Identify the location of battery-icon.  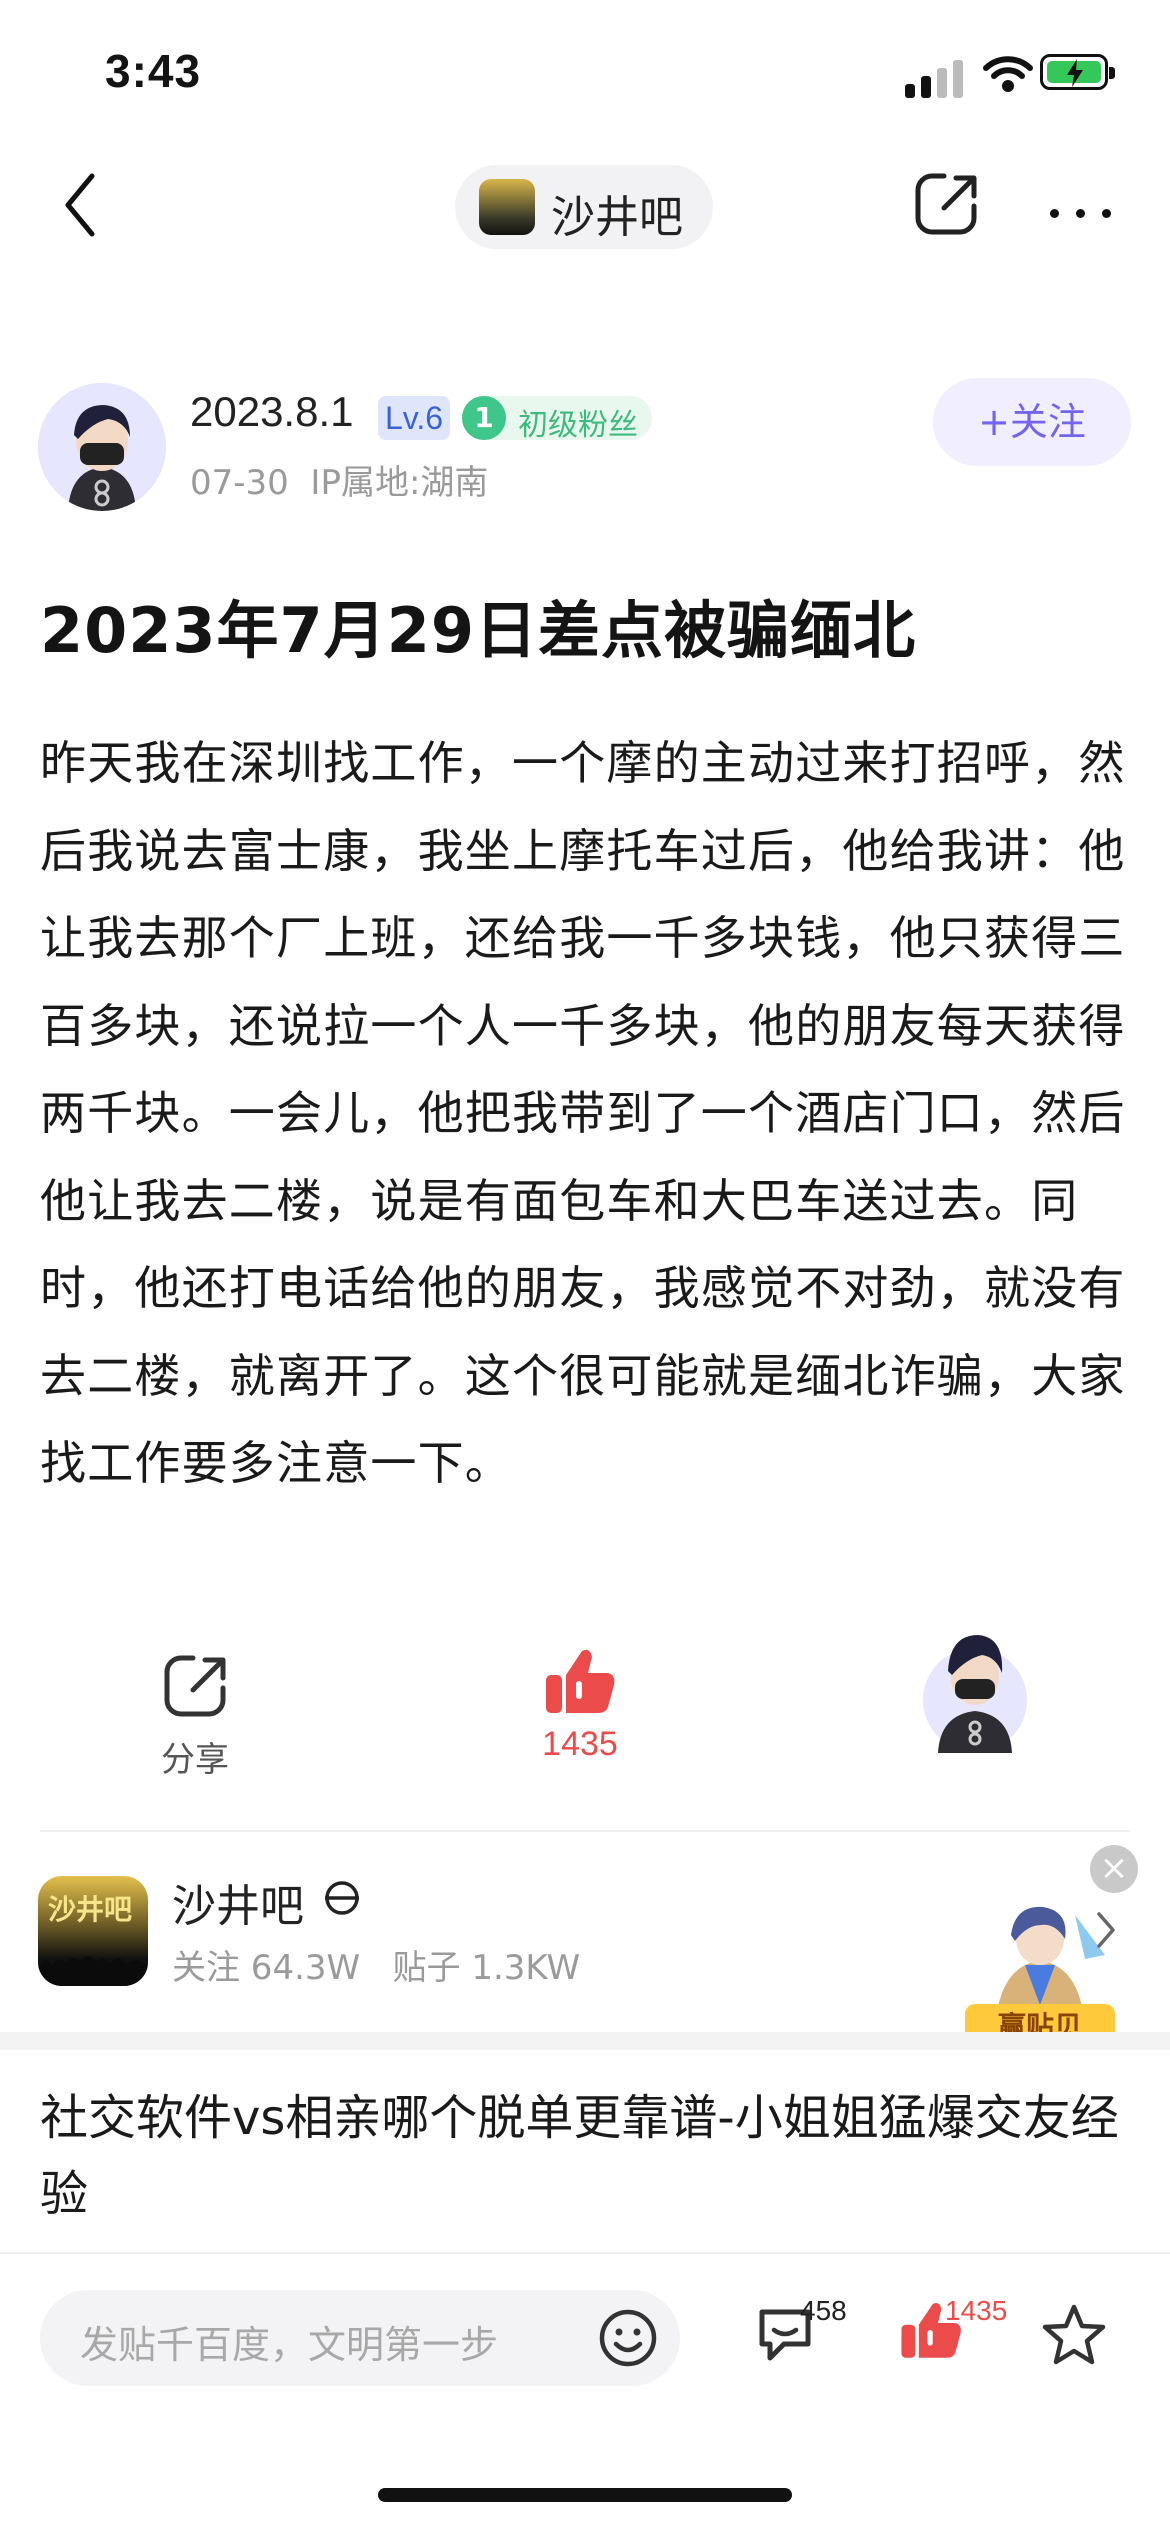
(1077, 72).